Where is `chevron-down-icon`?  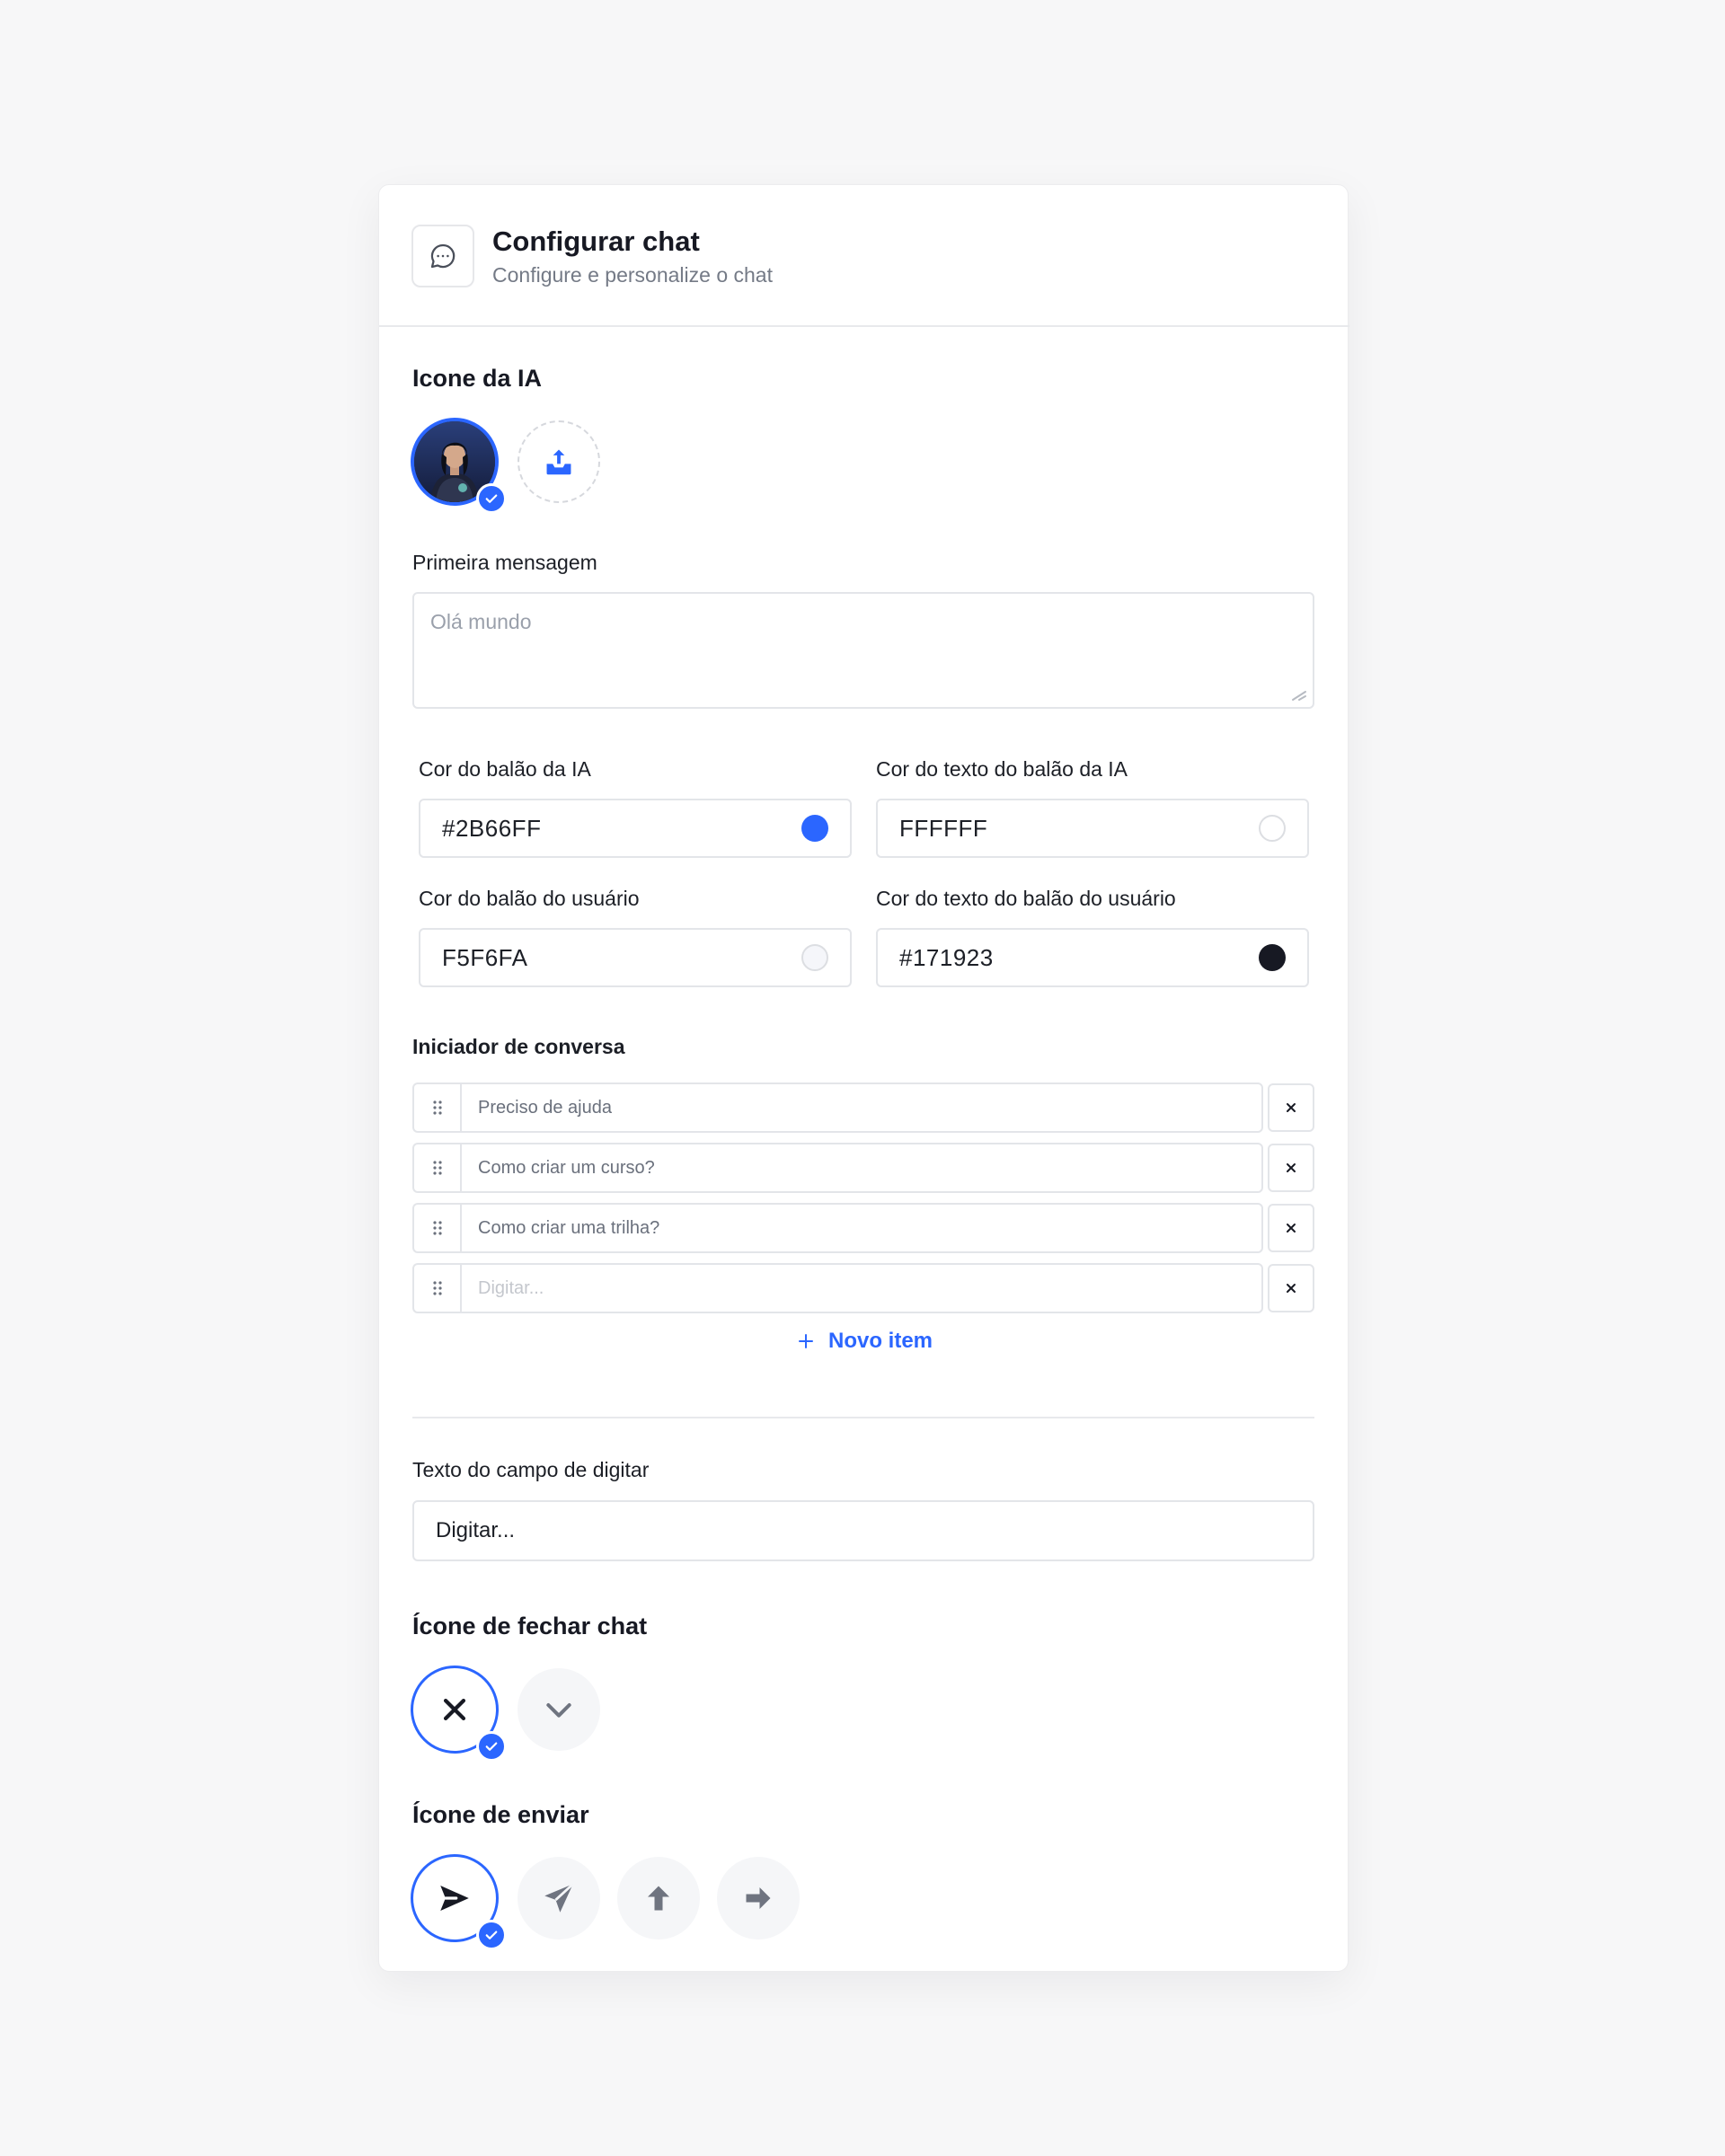
chevron-down-icon is located at coordinates (558, 1711).